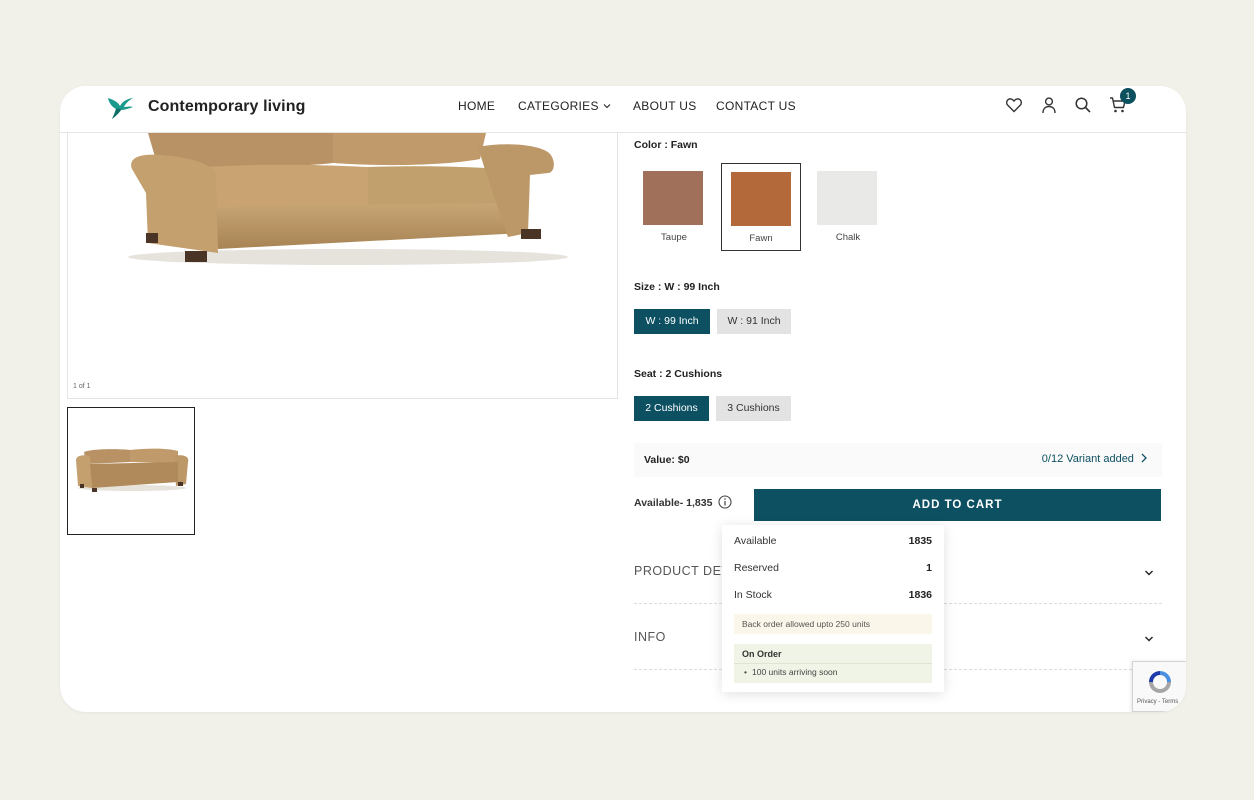 The image size is (1254, 800). What do you see at coordinates (756, 106) in the screenshot?
I see `nav-contact-us: CONTACT US` at bounding box center [756, 106].